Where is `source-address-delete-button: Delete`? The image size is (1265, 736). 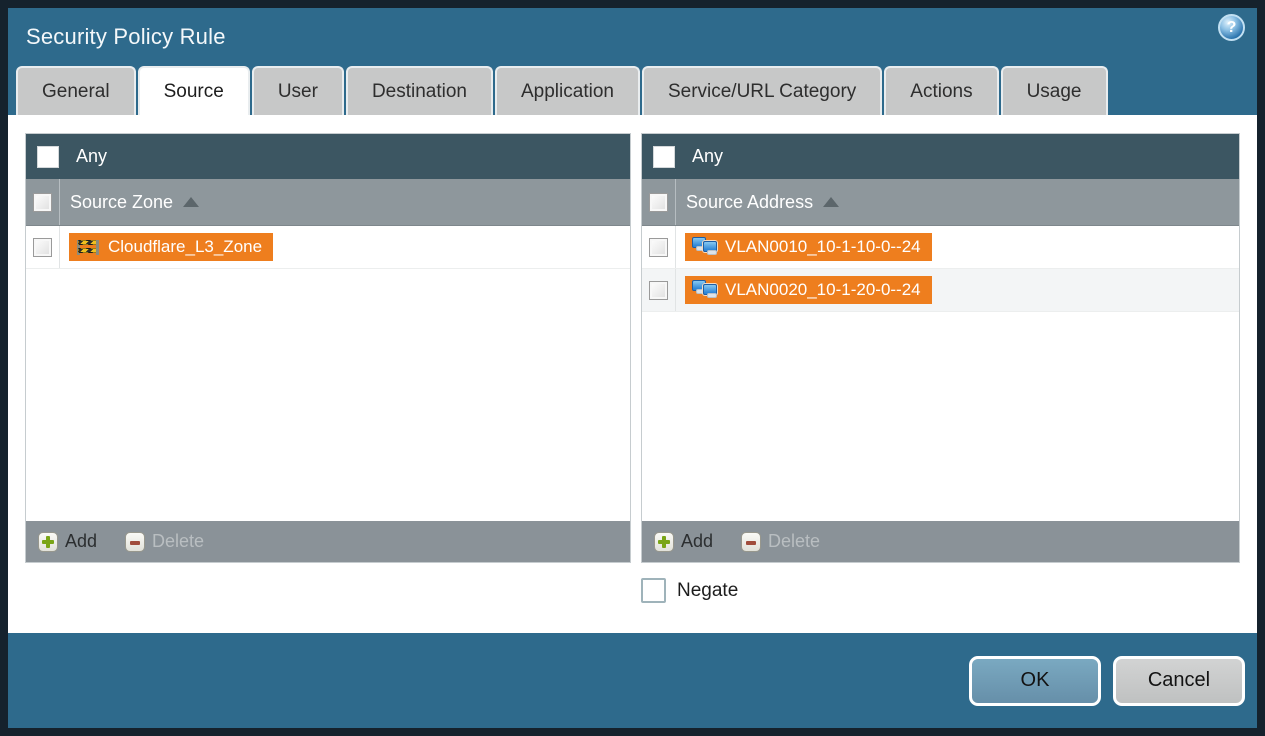 source-address-delete-button: Delete is located at coordinates (780, 541).